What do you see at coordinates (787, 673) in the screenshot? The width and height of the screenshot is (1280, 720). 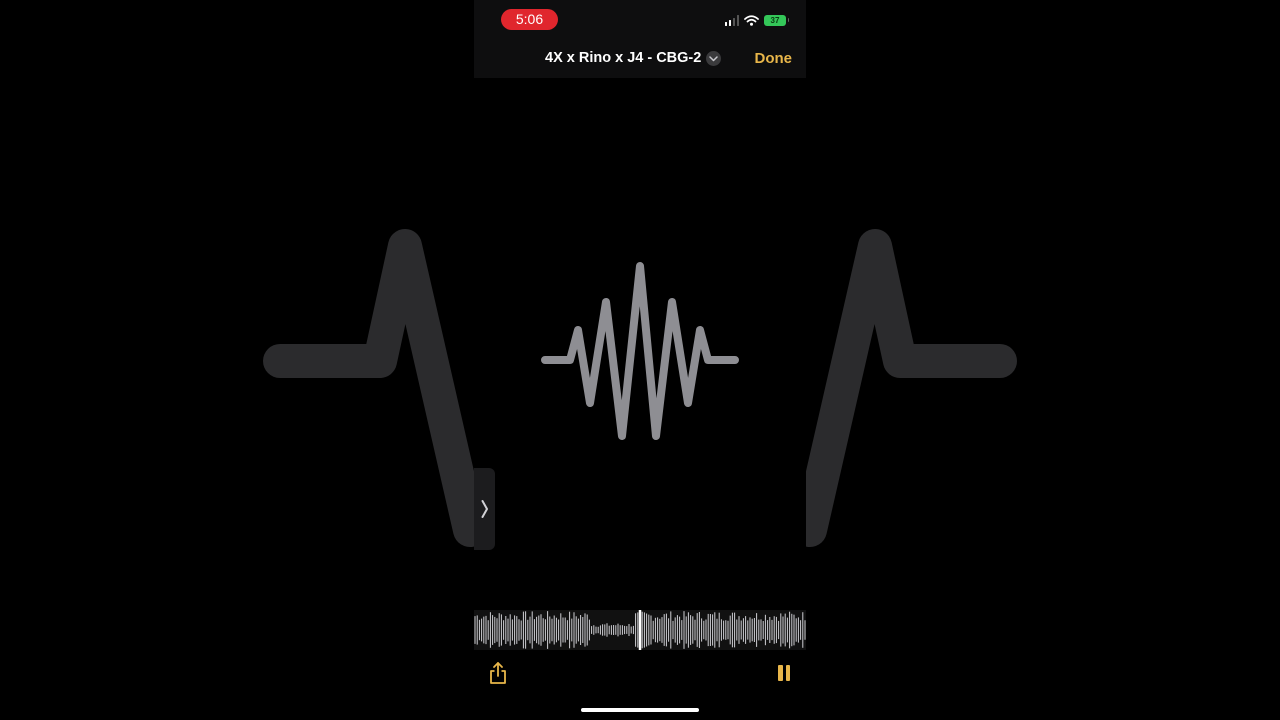 I see `pause-icon-bar-right` at bounding box center [787, 673].